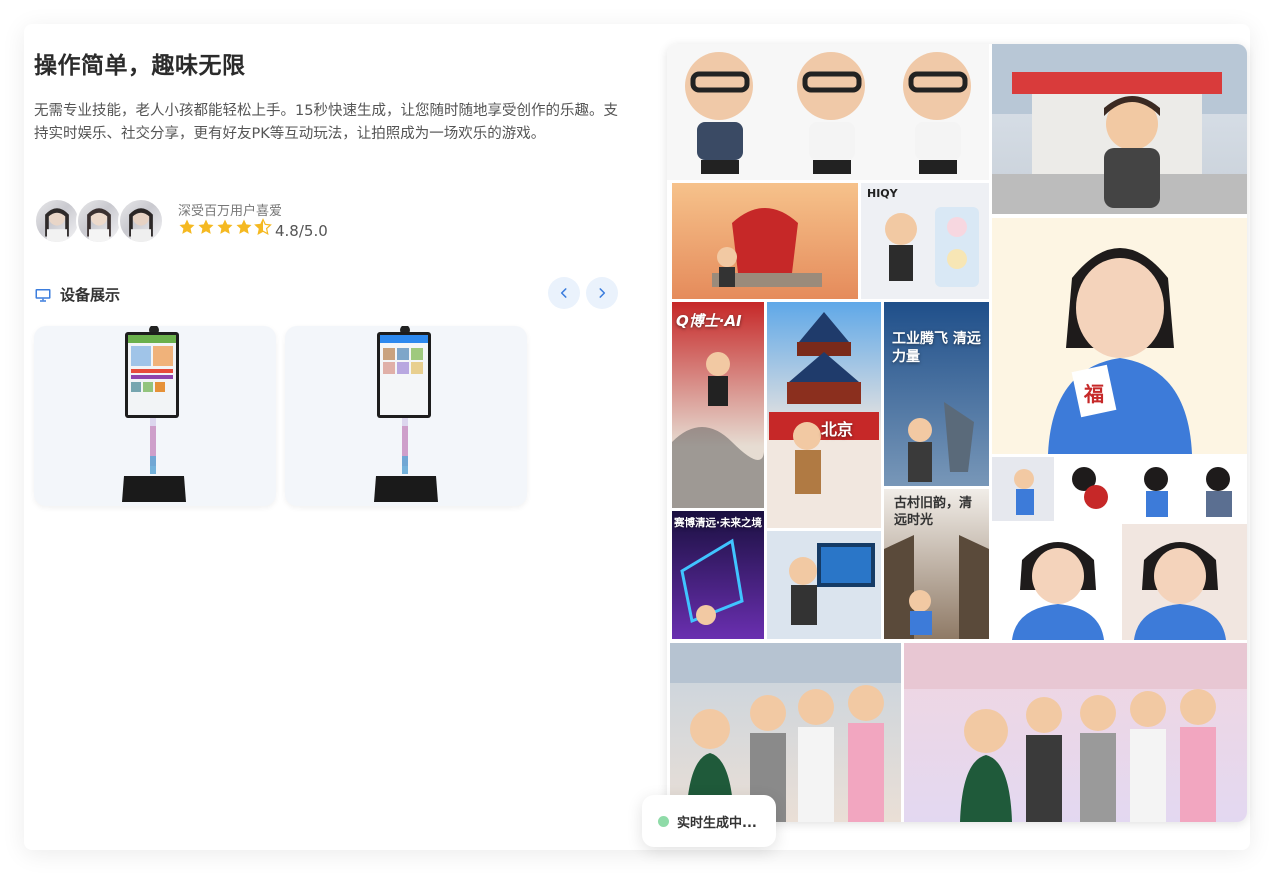  I want to click on rating-stars, so click(225, 227).